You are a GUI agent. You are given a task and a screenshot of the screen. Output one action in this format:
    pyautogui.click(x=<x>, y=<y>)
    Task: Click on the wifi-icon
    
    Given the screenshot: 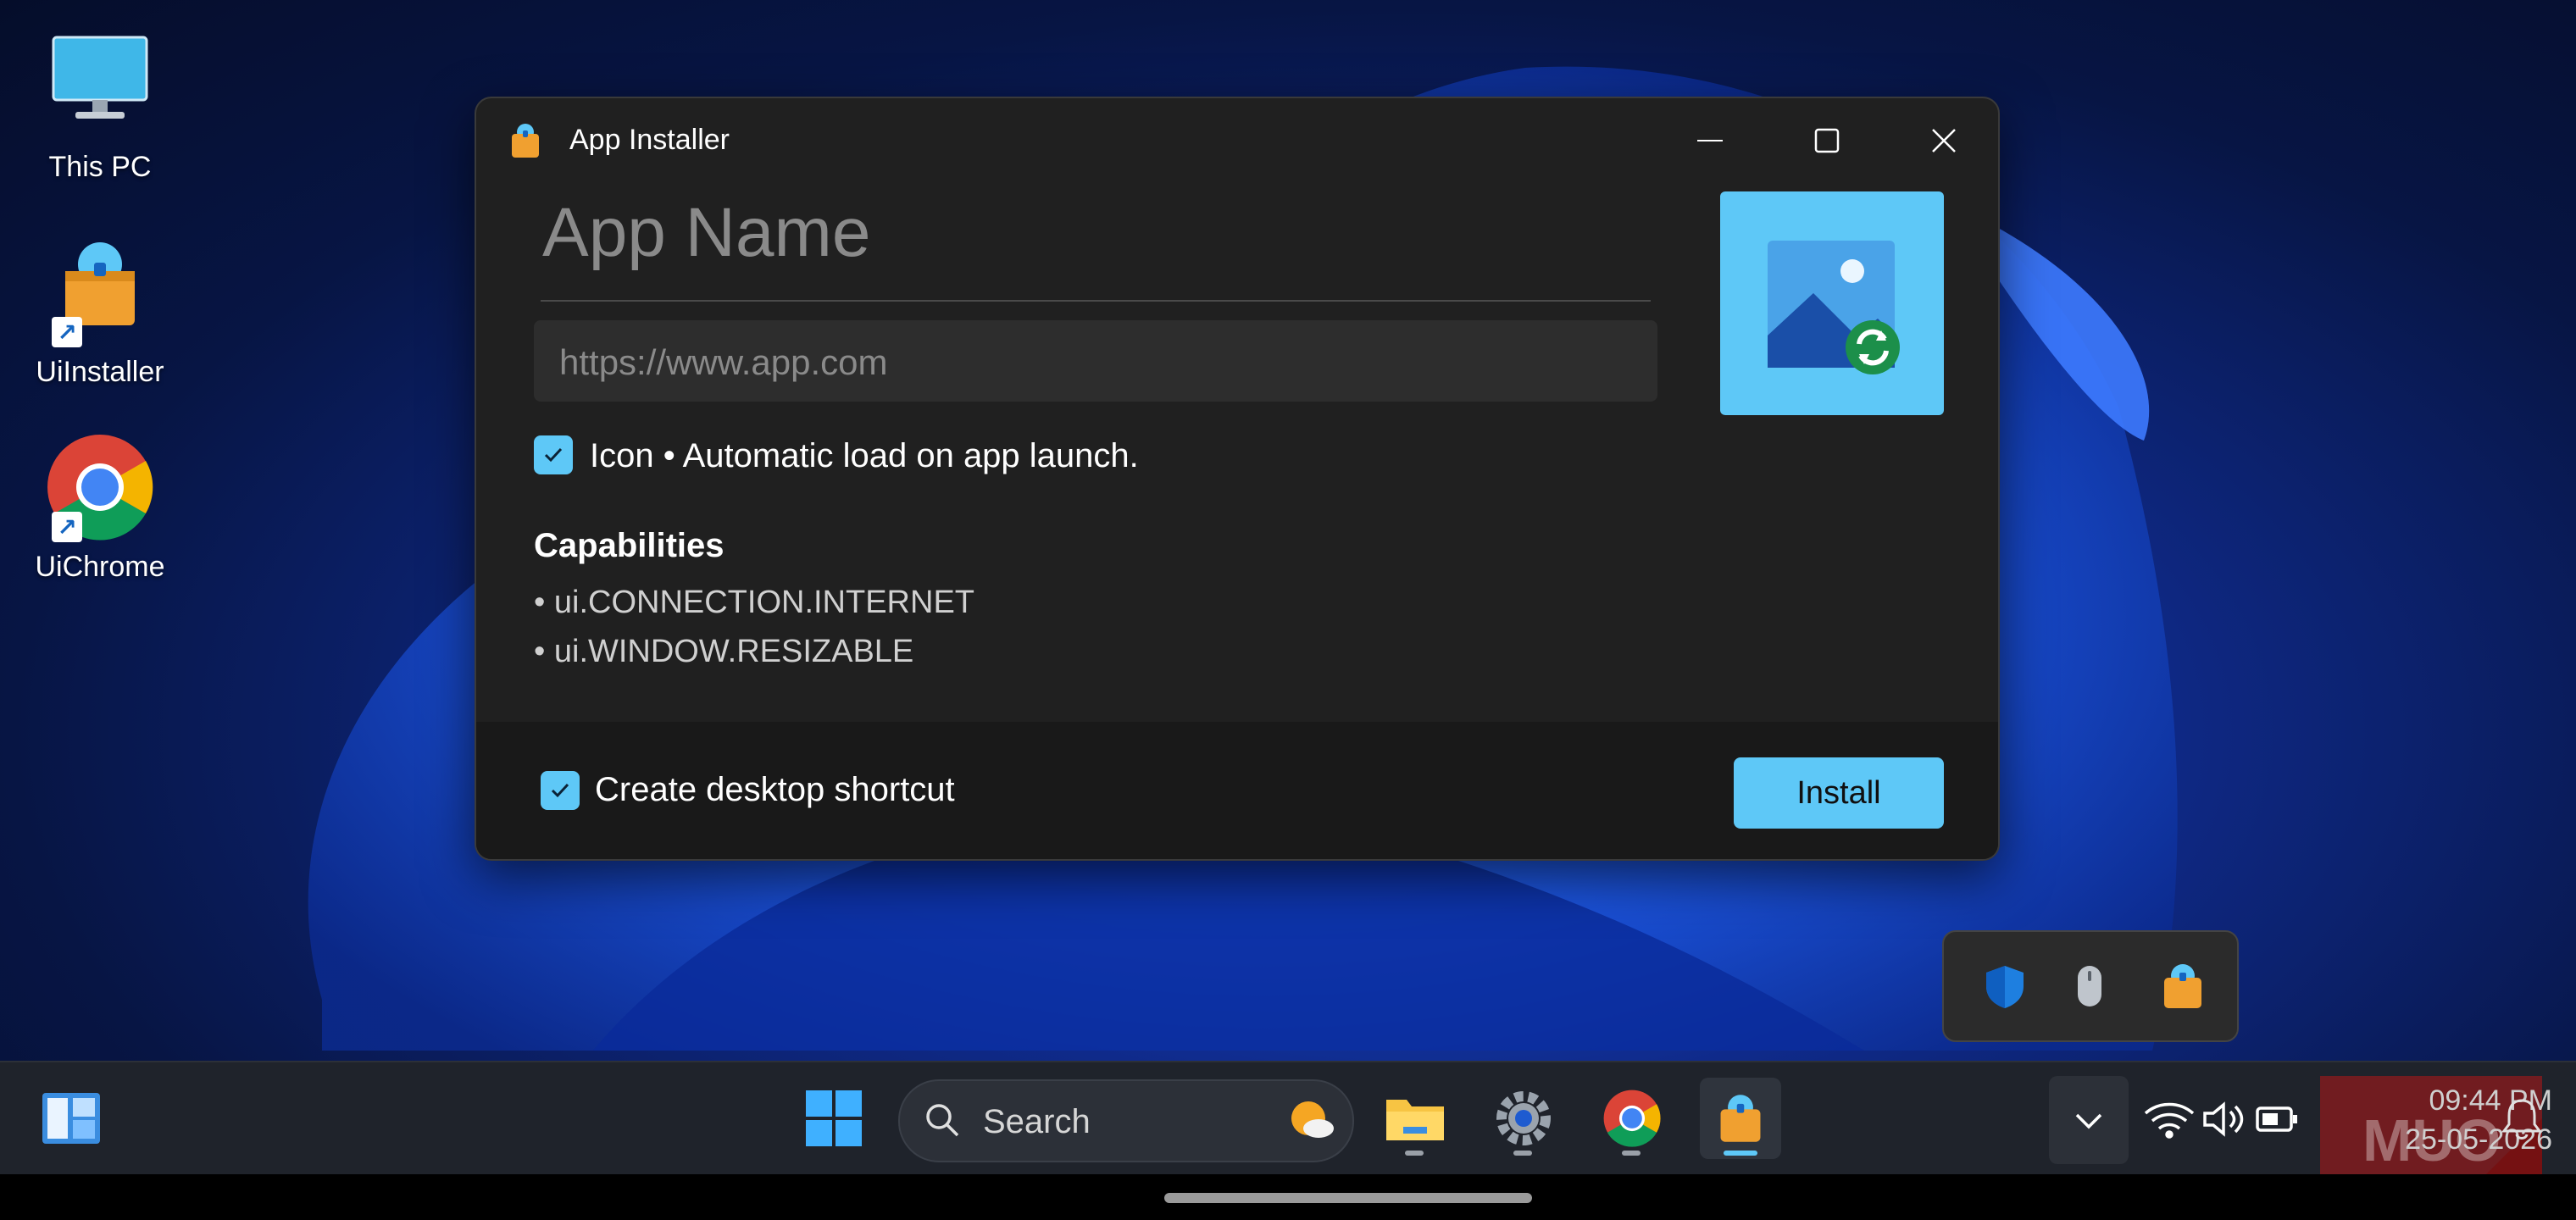 What is the action you would take?
    pyautogui.click(x=2169, y=1120)
    